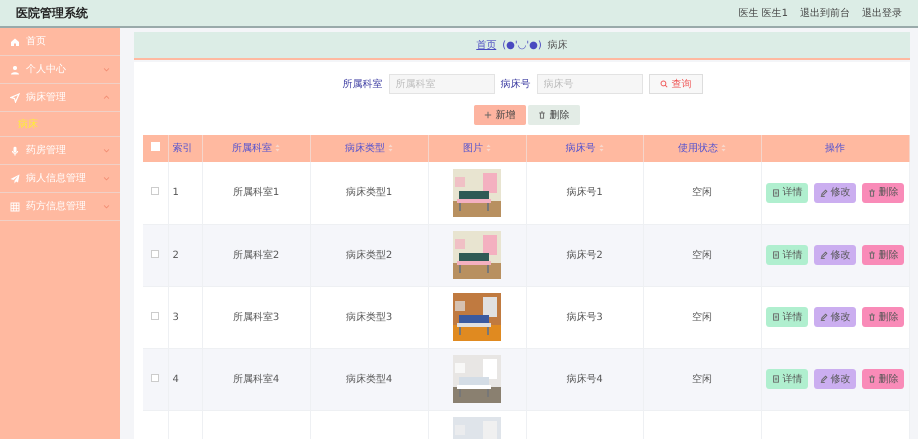  I want to click on table-cell: 所属科室4, so click(256, 379).